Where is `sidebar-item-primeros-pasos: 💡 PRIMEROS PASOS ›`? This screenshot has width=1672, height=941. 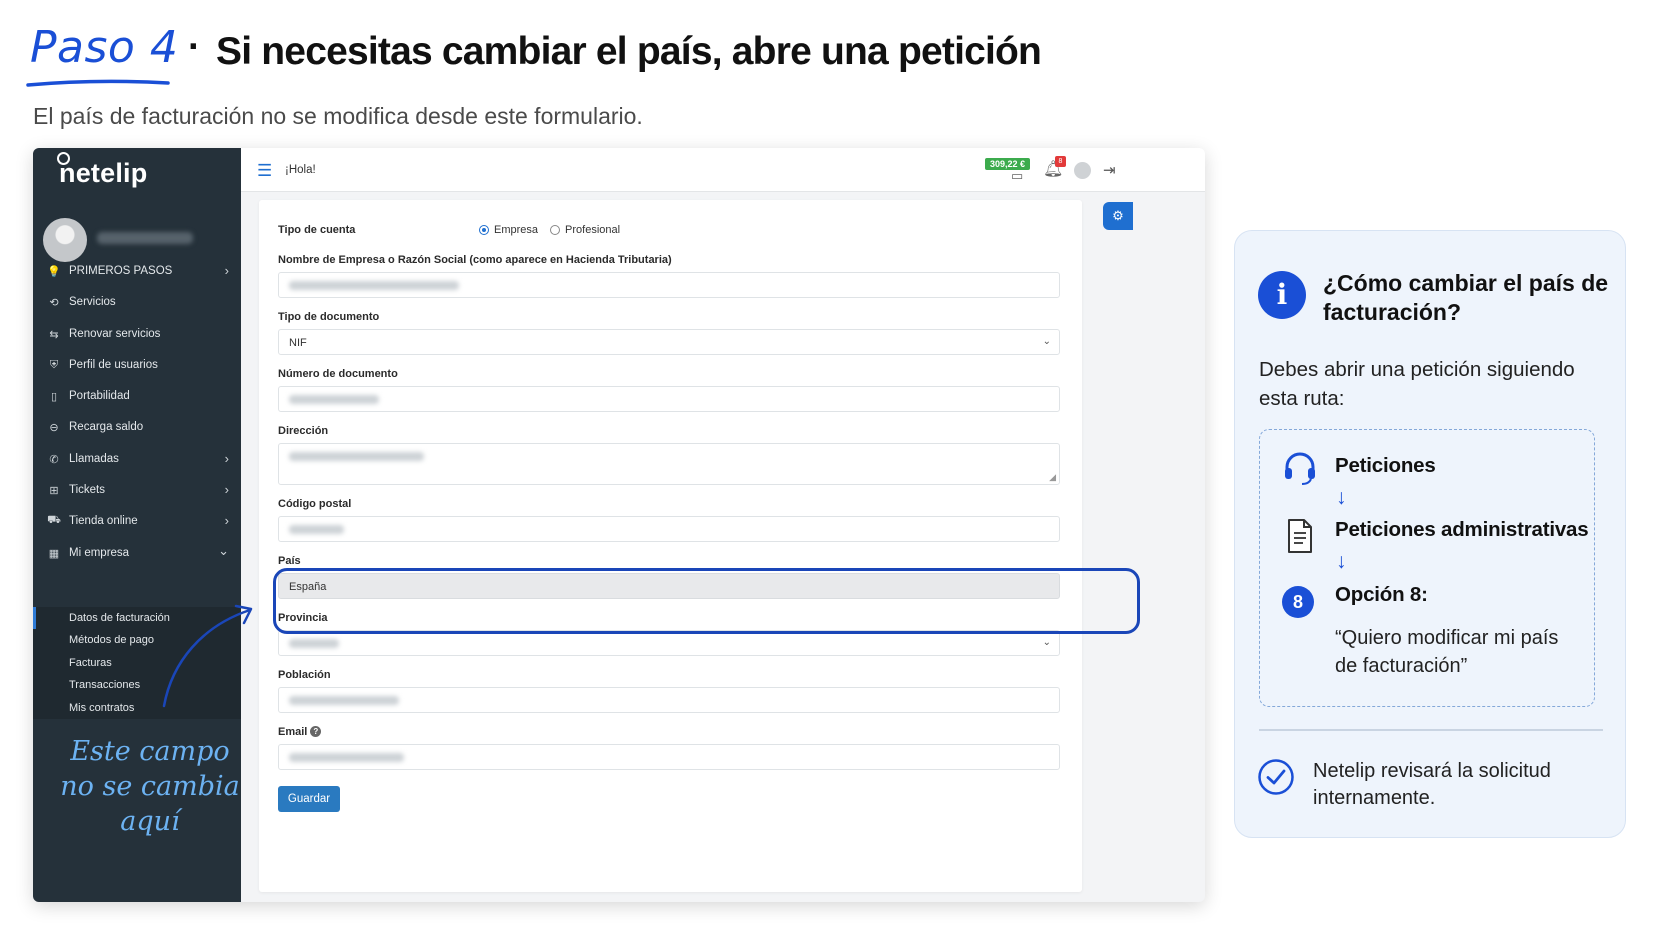
sidebar-item-primeros-pasos: 💡 PRIMEROS PASOS › is located at coordinates (137, 271).